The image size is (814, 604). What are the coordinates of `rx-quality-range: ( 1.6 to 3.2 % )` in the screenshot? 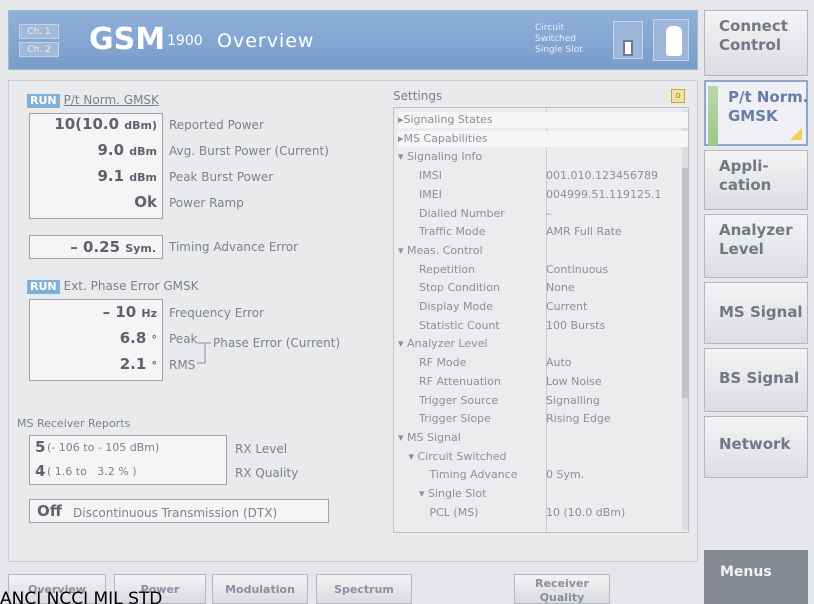 It's located at (92, 471).